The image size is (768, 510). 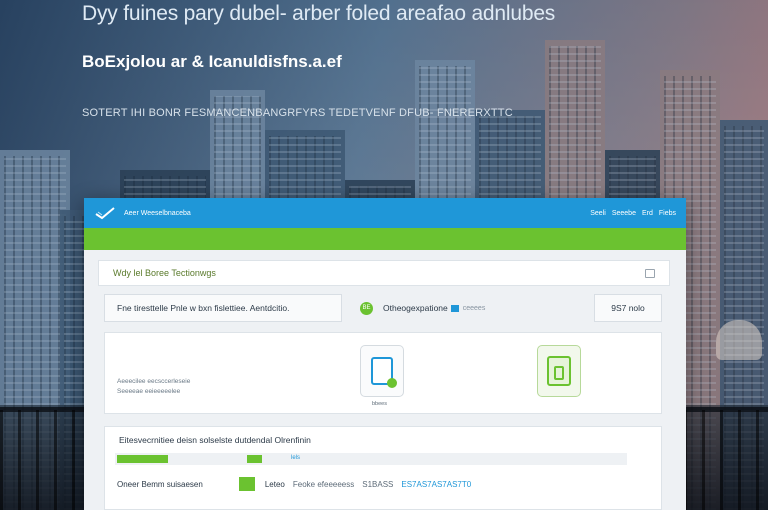 What do you see at coordinates (212, 61) in the screenshot?
I see `hero-subhead: BoExjolou ar & Icanuldisfns.a.ef` at bounding box center [212, 61].